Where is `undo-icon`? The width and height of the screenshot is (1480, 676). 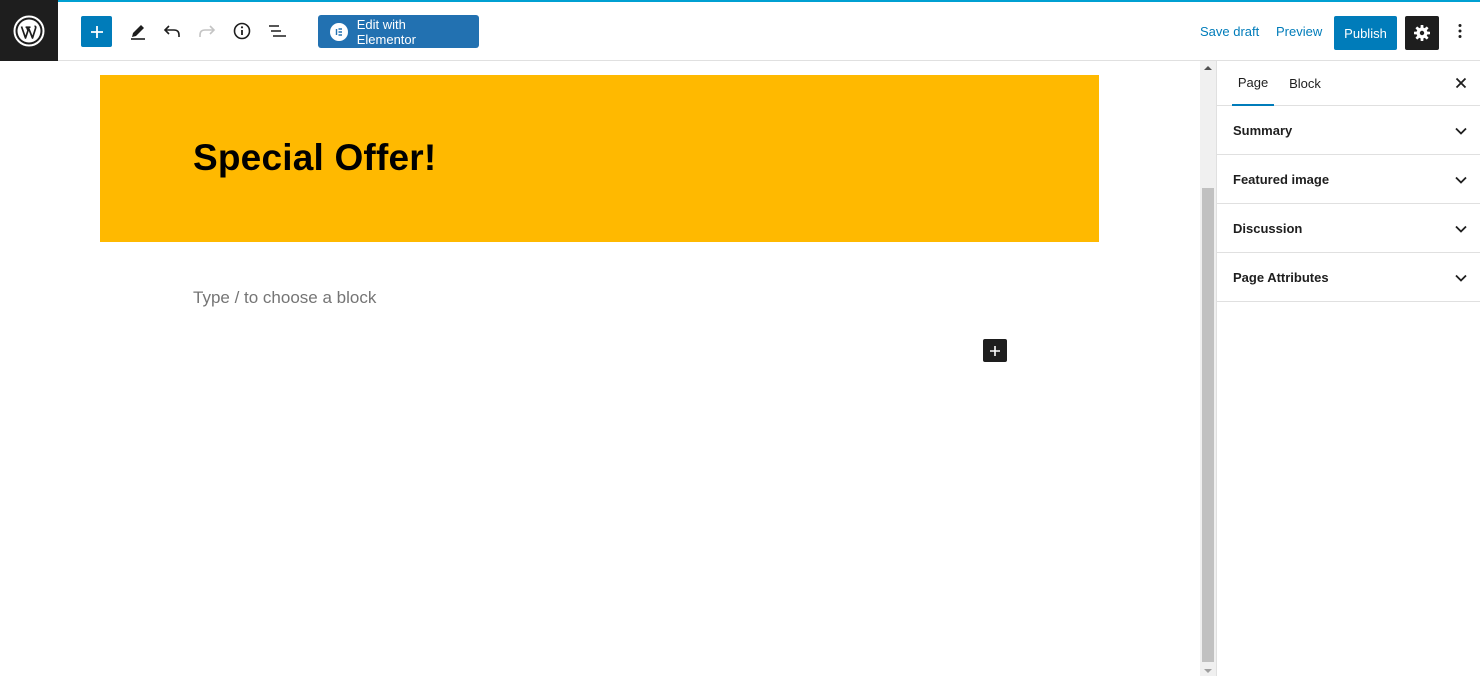
undo-icon is located at coordinates (171, 31).